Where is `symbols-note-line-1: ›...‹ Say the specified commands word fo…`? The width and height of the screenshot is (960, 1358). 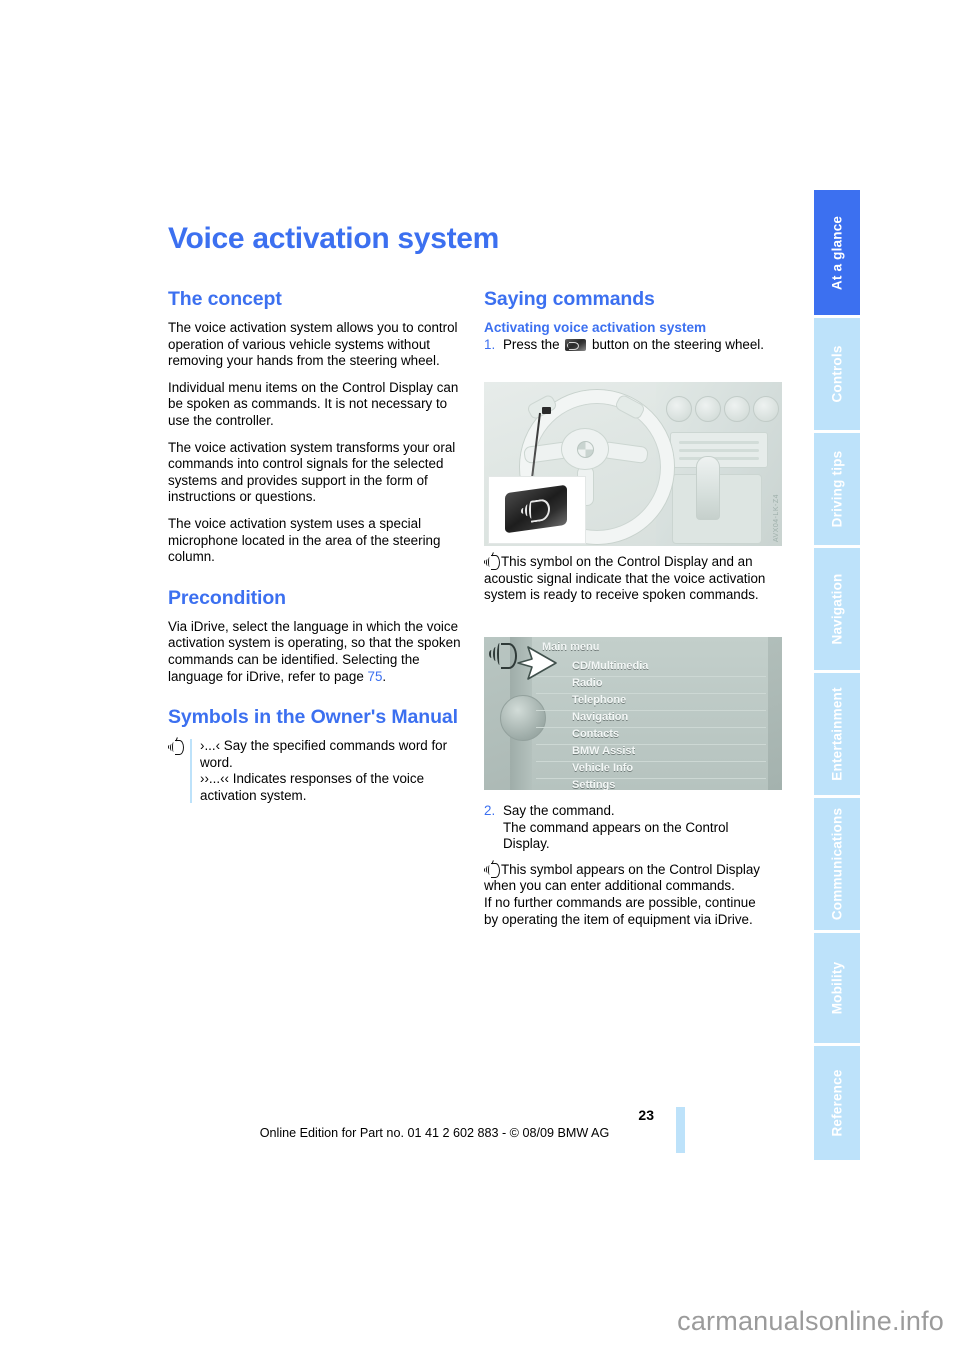 symbols-note-line-1: ›...‹ Say the specified commands word fo… is located at coordinates (324, 754).